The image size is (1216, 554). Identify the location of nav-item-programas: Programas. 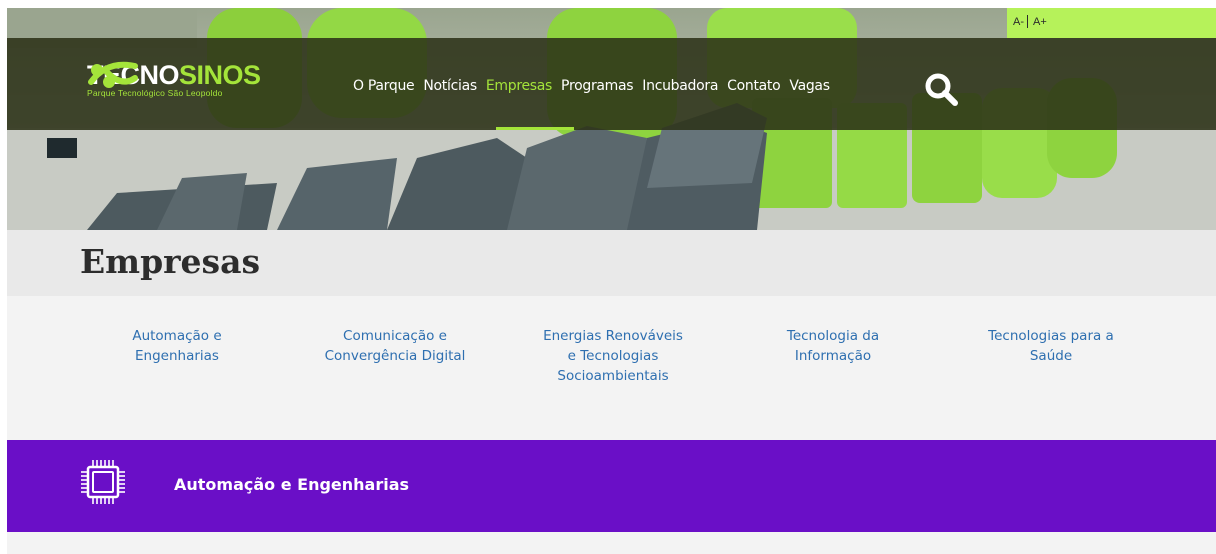
(597, 86).